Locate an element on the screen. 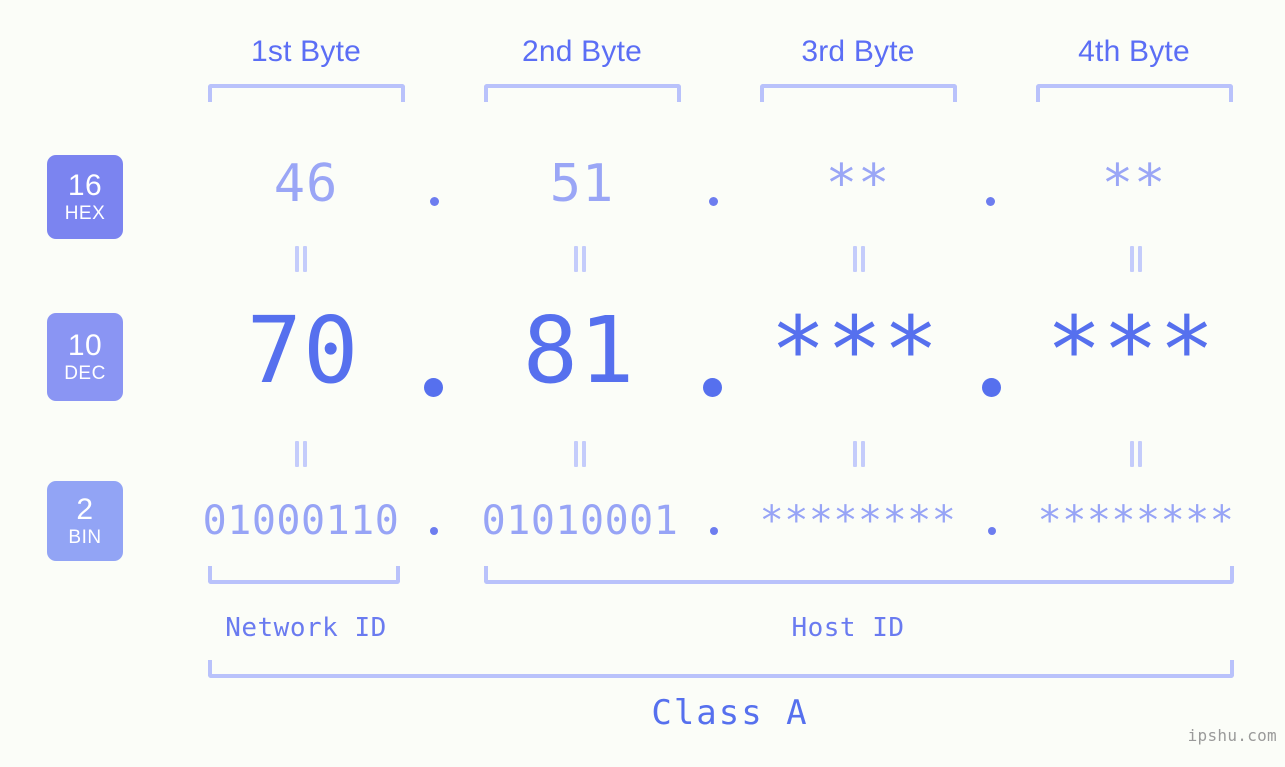 The height and width of the screenshot is (767, 1285). base-badge-bin-label: BIN is located at coordinates (85, 537).